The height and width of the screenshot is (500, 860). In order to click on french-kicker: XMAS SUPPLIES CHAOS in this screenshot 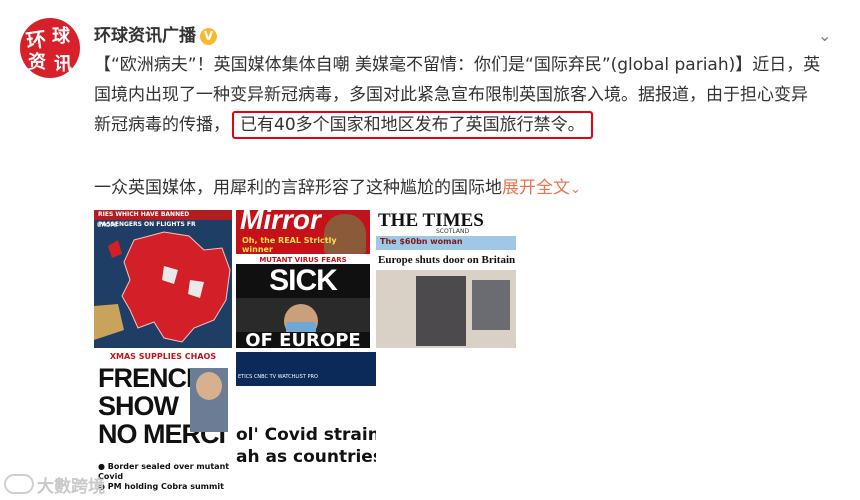, I will do `click(163, 356)`.